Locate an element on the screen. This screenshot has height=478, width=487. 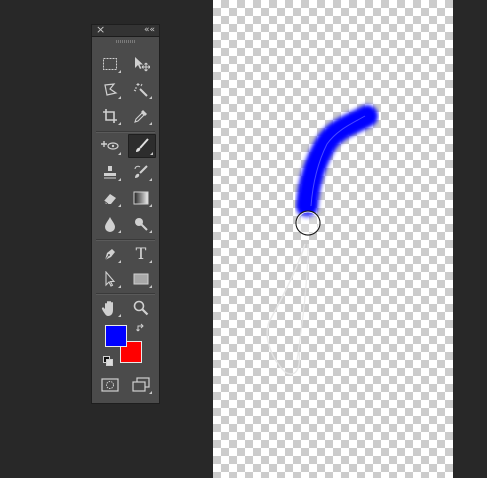
screen-mode-button is located at coordinates (141, 385).